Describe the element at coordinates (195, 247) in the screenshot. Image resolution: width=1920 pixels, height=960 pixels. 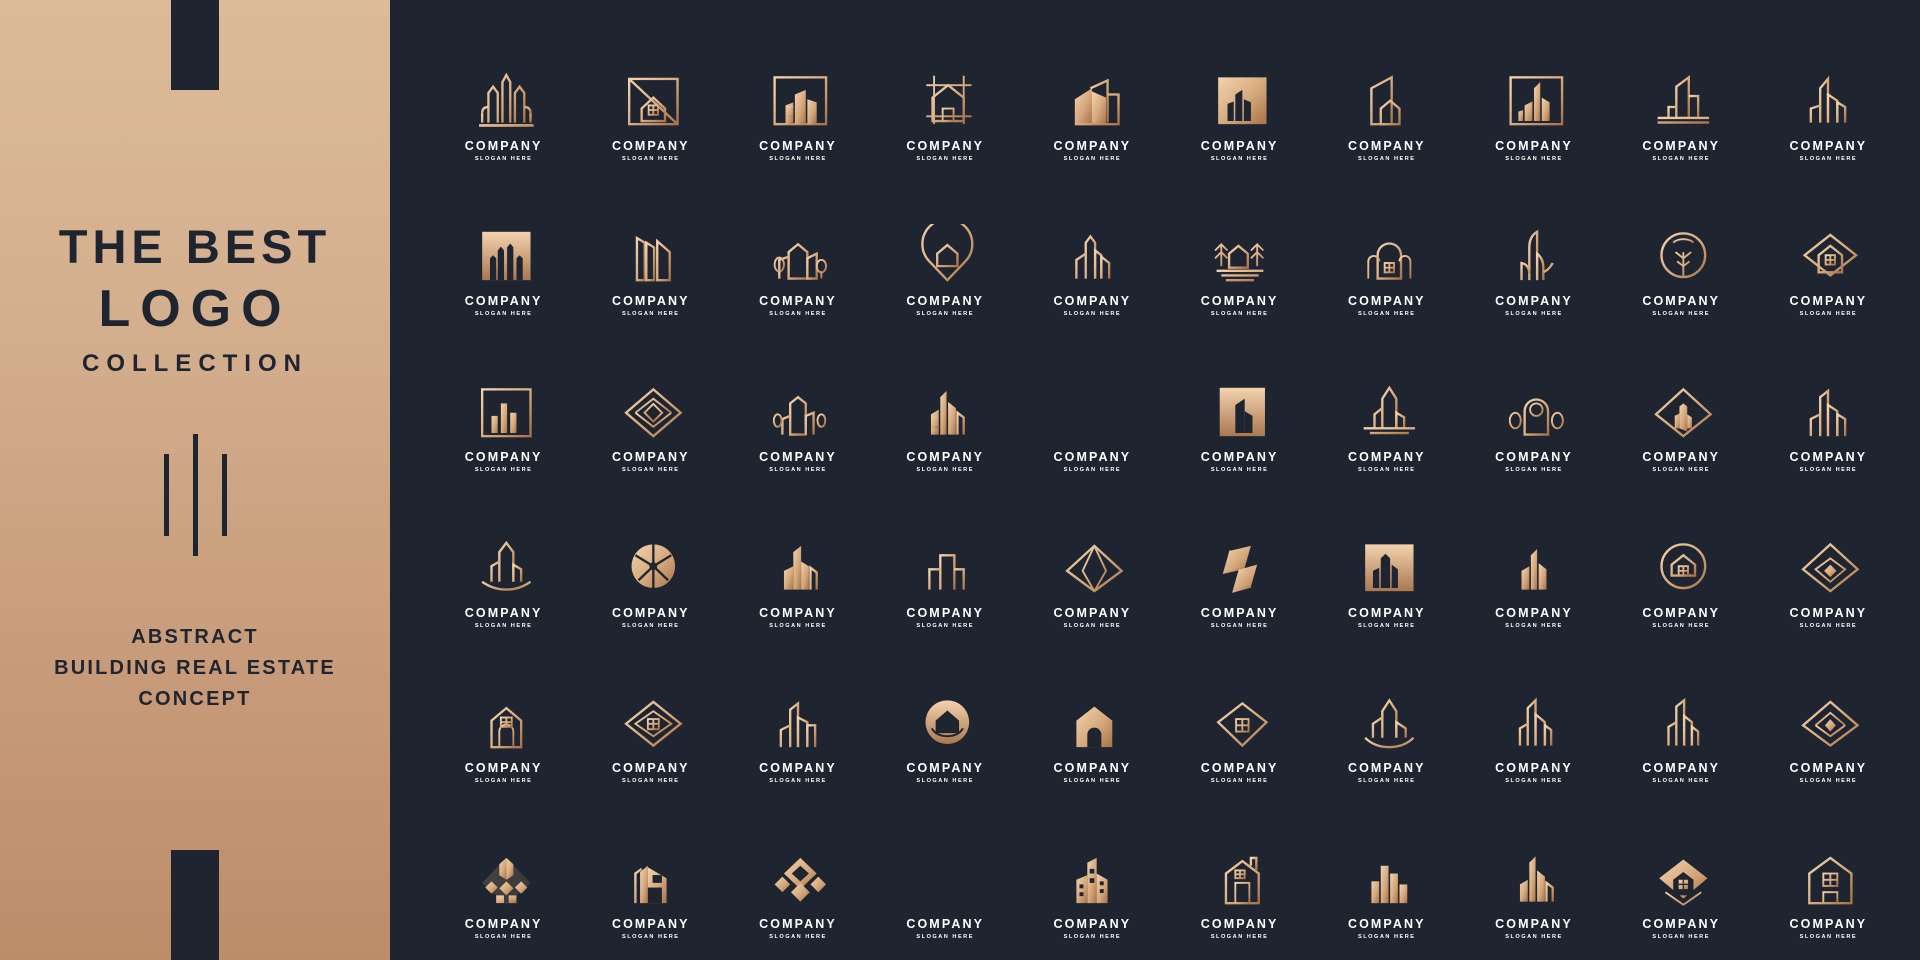
I see `title-line-the-best: THE BEST` at that location.